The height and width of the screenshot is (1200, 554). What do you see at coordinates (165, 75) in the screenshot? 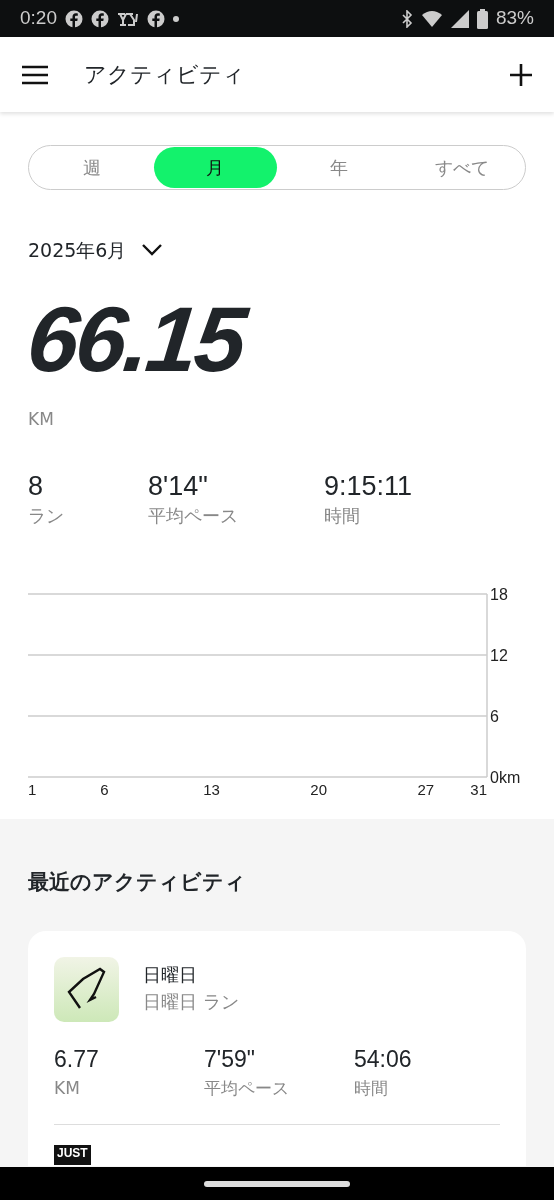
I see `page-title: アクティビティ` at bounding box center [165, 75].